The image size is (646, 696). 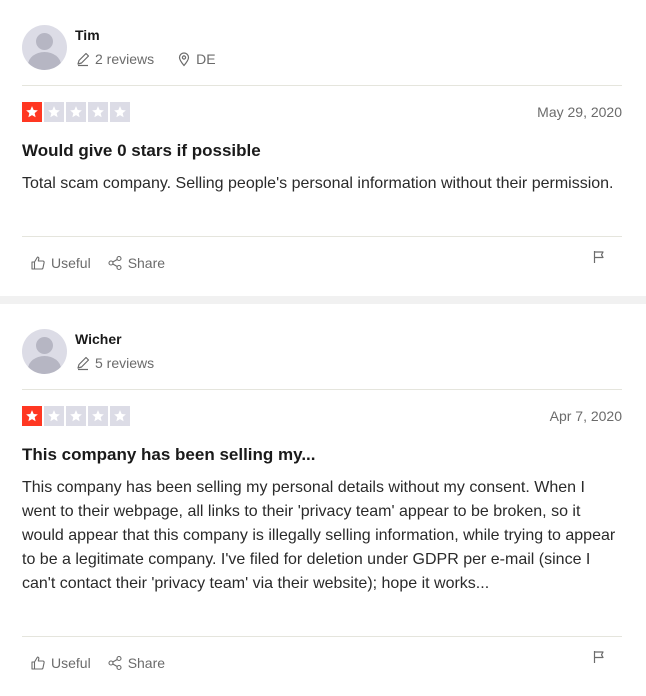 I want to click on review-count: 5 reviews, so click(x=125, y=363).